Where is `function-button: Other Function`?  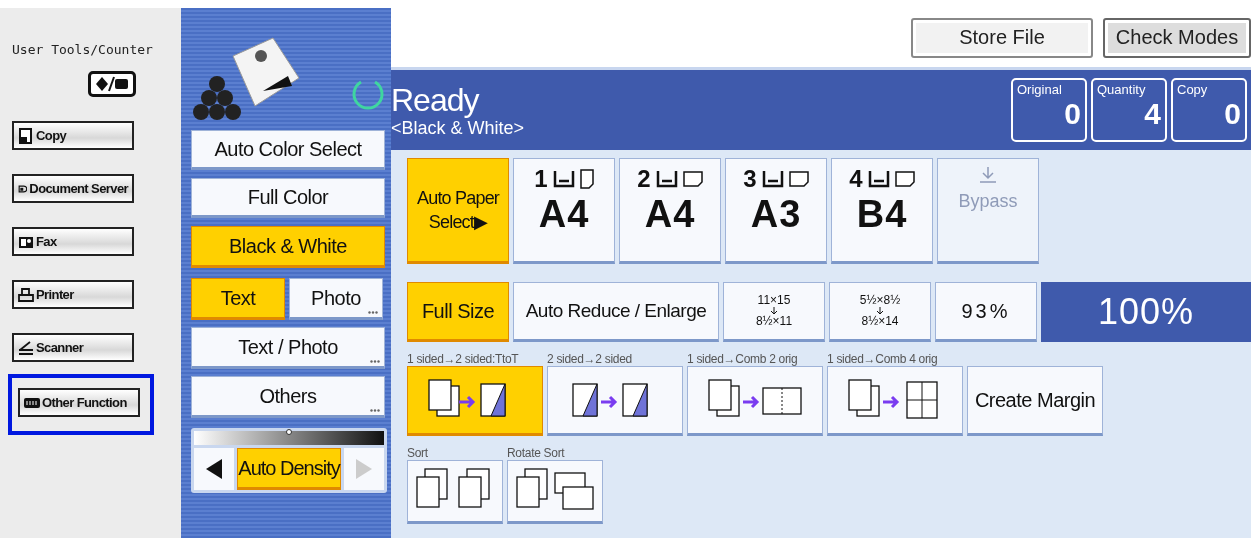 function-button: Other Function is located at coordinates (79, 402).